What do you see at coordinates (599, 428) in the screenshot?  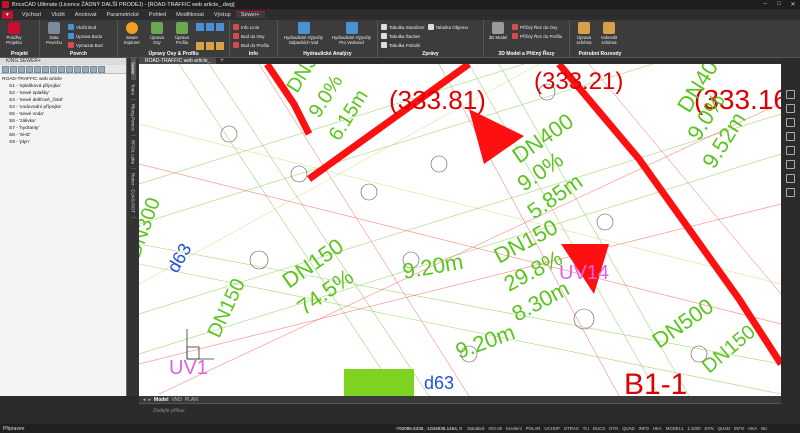 I see `status-toggle-button: DUCS` at bounding box center [599, 428].